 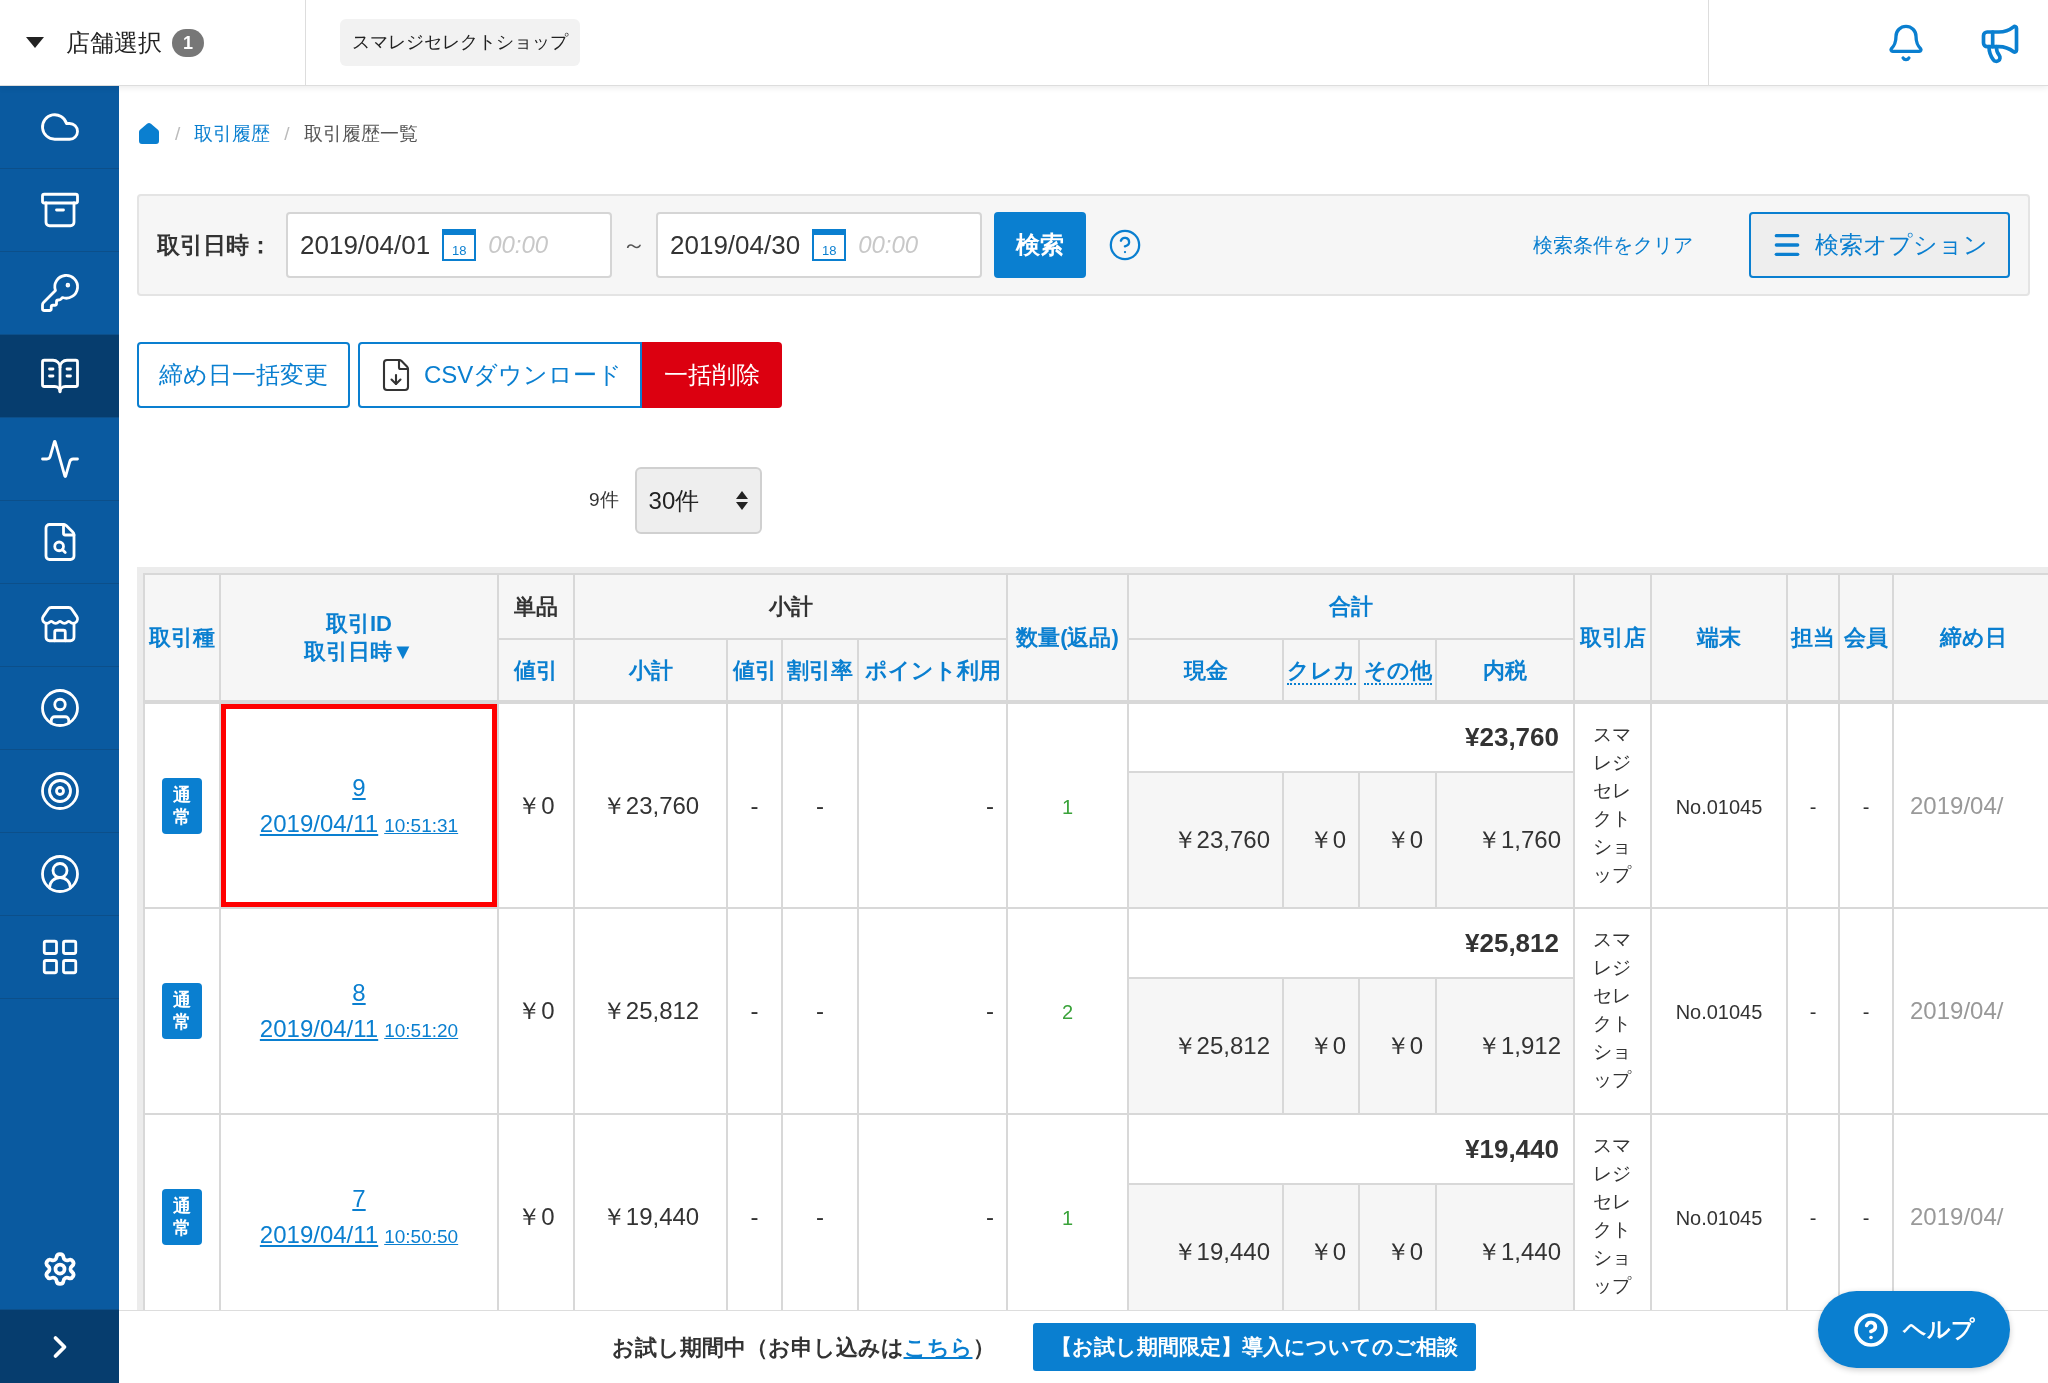 I want to click on csv-download-button: CSVダウンロード, so click(x=500, y=375).